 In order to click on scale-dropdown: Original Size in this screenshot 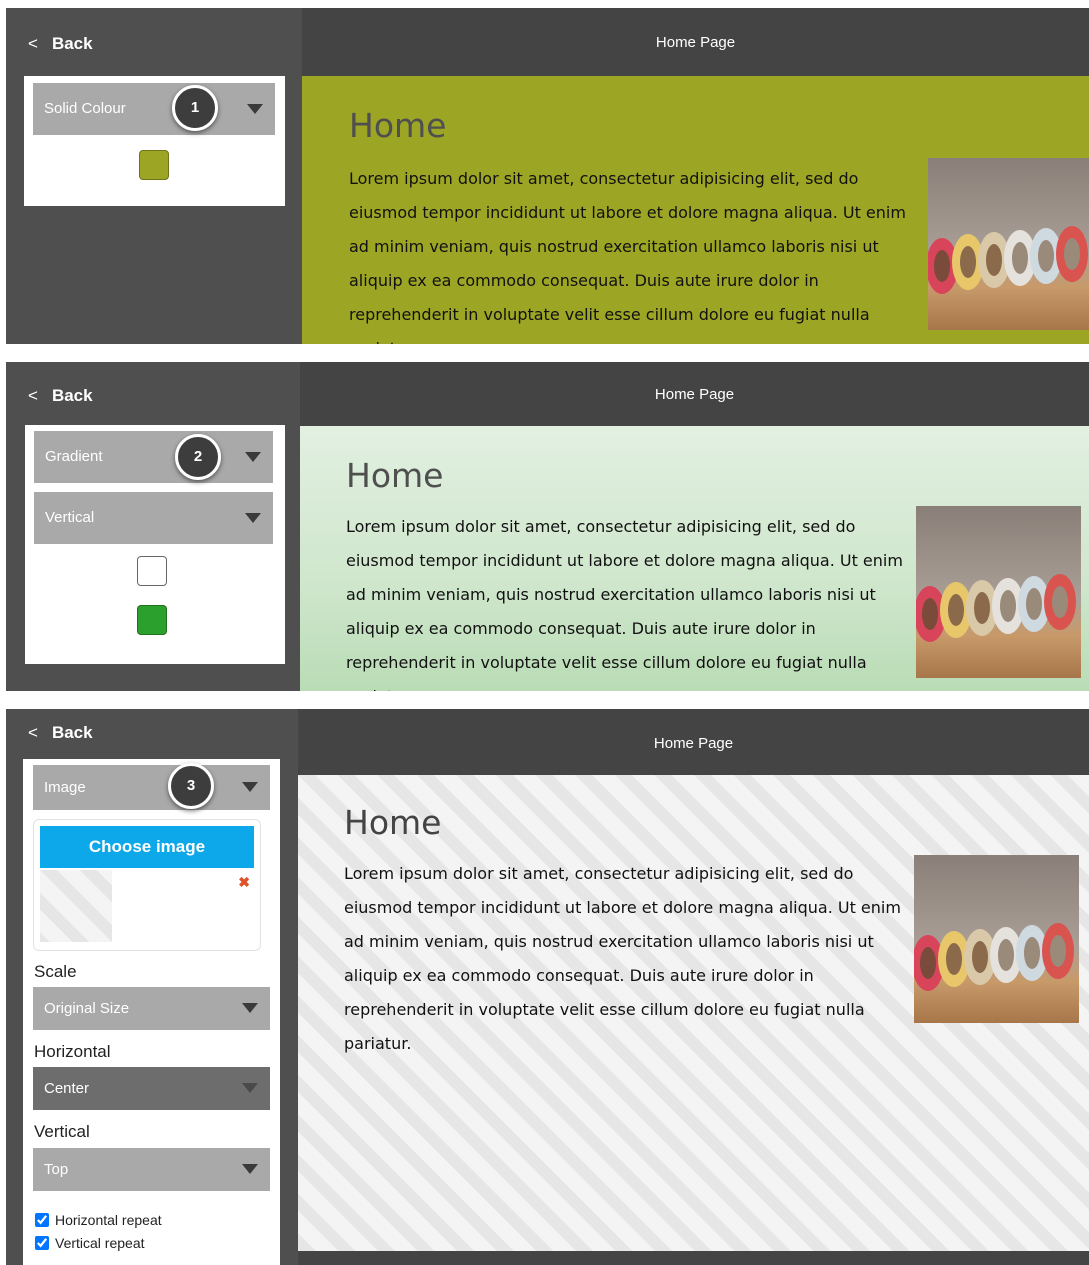, I will do `click(151, 1008)`.